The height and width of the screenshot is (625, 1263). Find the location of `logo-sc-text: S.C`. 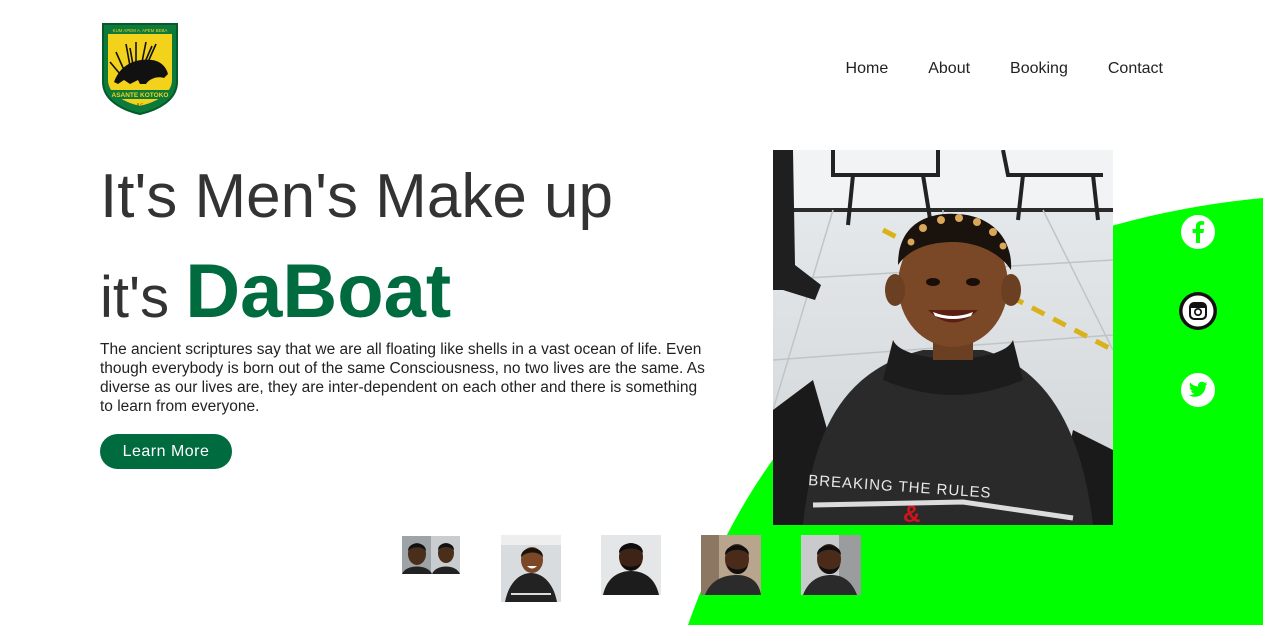

logo-sc-text: S.C is located at coordinates (140, 104).